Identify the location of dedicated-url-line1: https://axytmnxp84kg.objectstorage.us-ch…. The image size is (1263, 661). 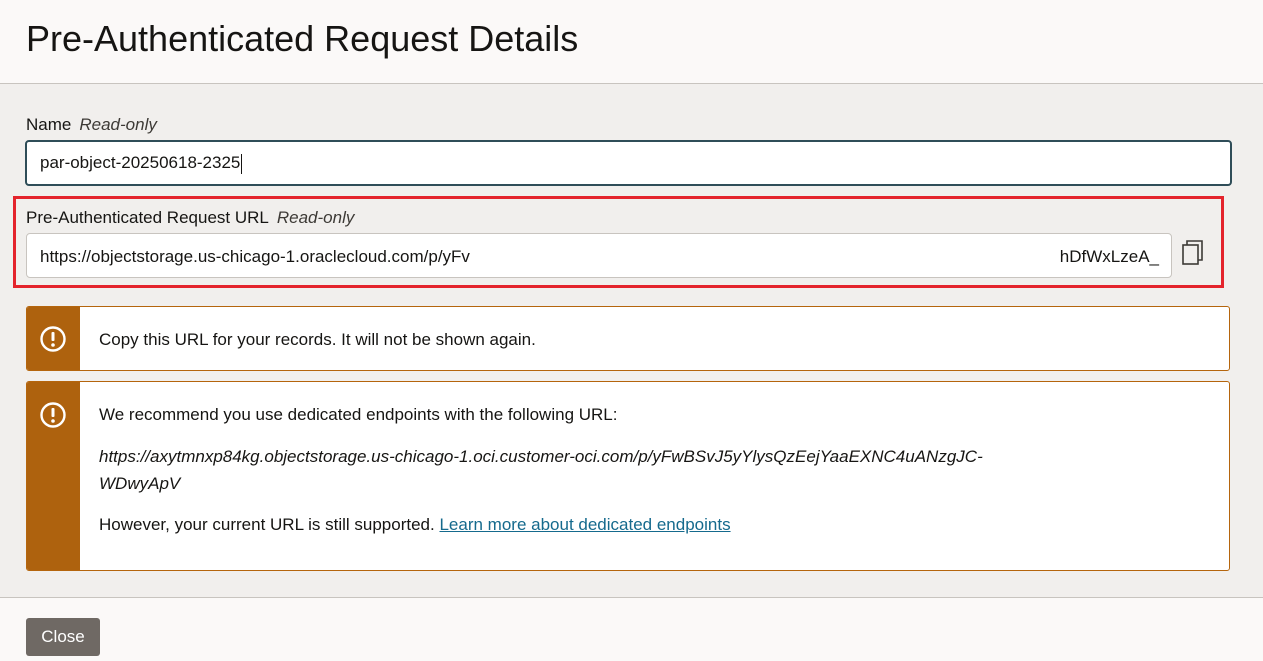
(541, 456).